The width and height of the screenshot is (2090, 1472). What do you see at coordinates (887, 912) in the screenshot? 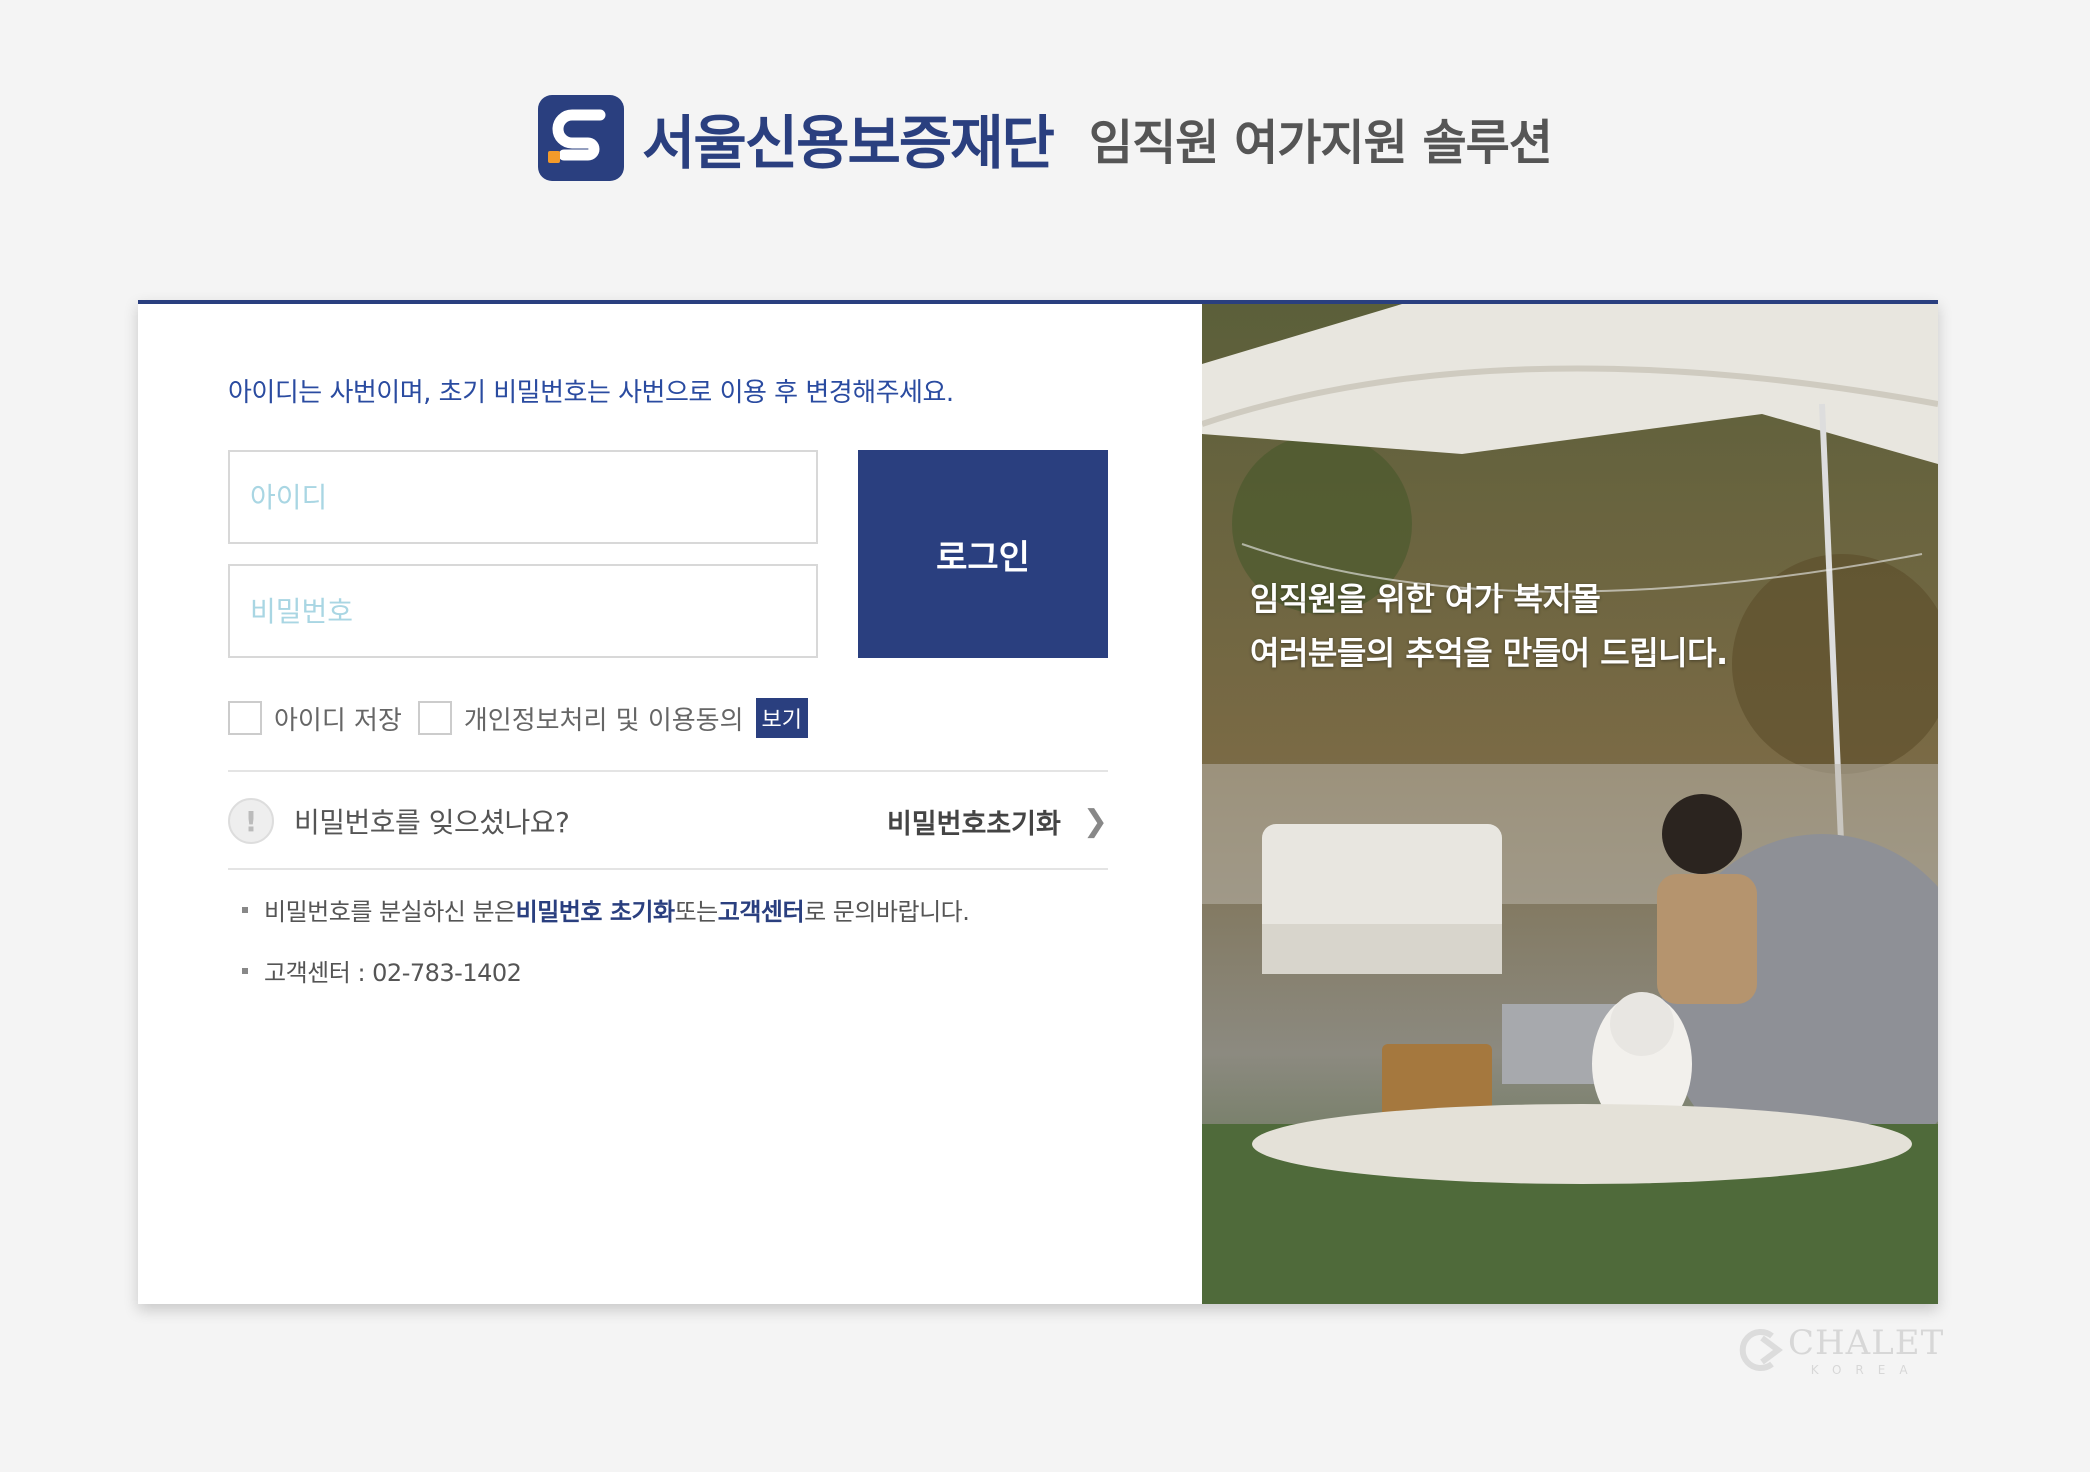
I see `help-text: 로 문의바랍니다.` at bounding box center [887, 912].